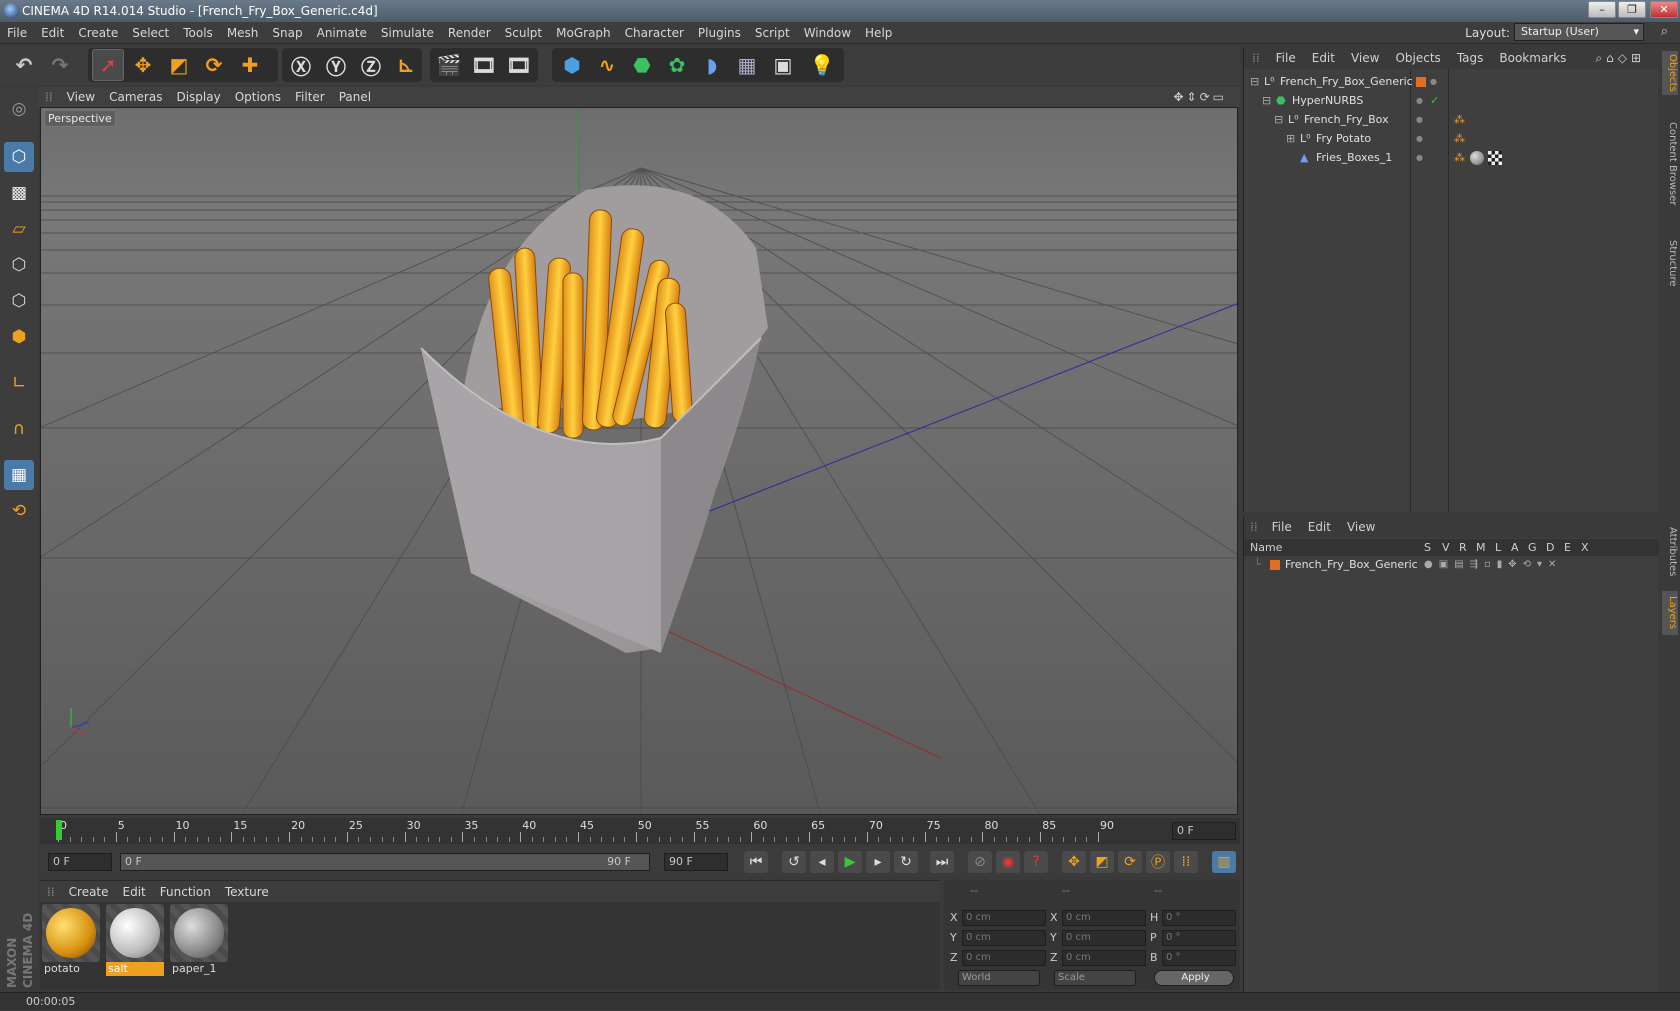 The image size is (1680, 1011). What do you see at coordinates (1004, 938) in the screenshot?
I see `position-y-field: 0 cm` at bounding box center [1004, 938].